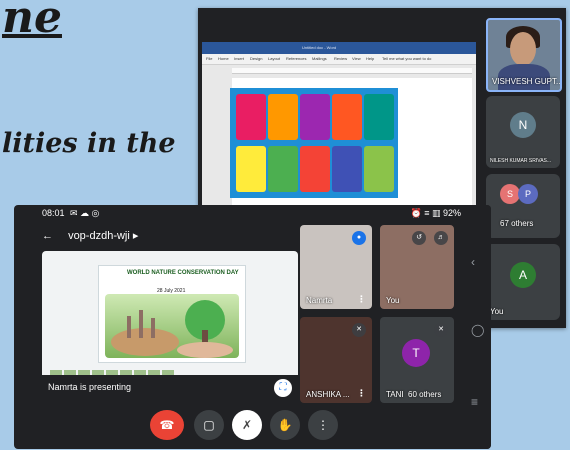 The image size is (570, 450). Describe the element at coordinates (167, 425) in the screenshot. I see `end-call-button: ☎` at that location.